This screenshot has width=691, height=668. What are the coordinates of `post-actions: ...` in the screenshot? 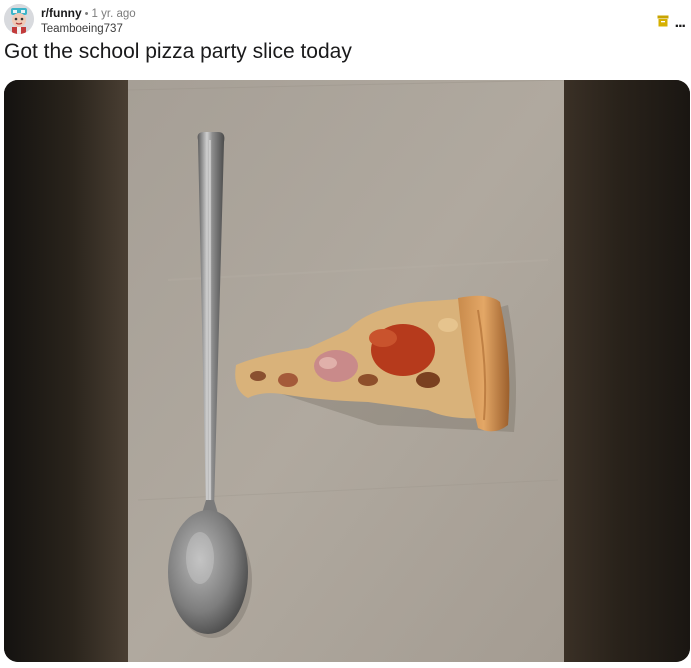 It's located at (671, 23).